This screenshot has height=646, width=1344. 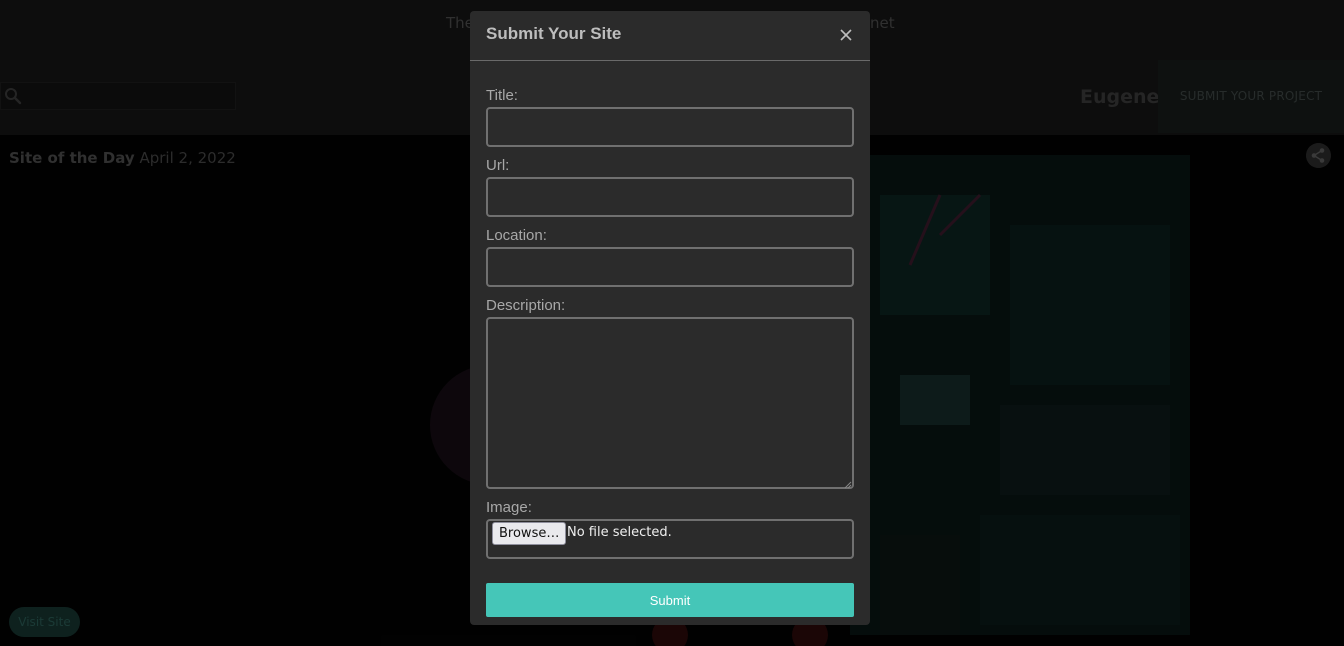 What do you see at coordinates (670, 197) in the screenshot?
I see `url-field` at bounding box center [670, 197].